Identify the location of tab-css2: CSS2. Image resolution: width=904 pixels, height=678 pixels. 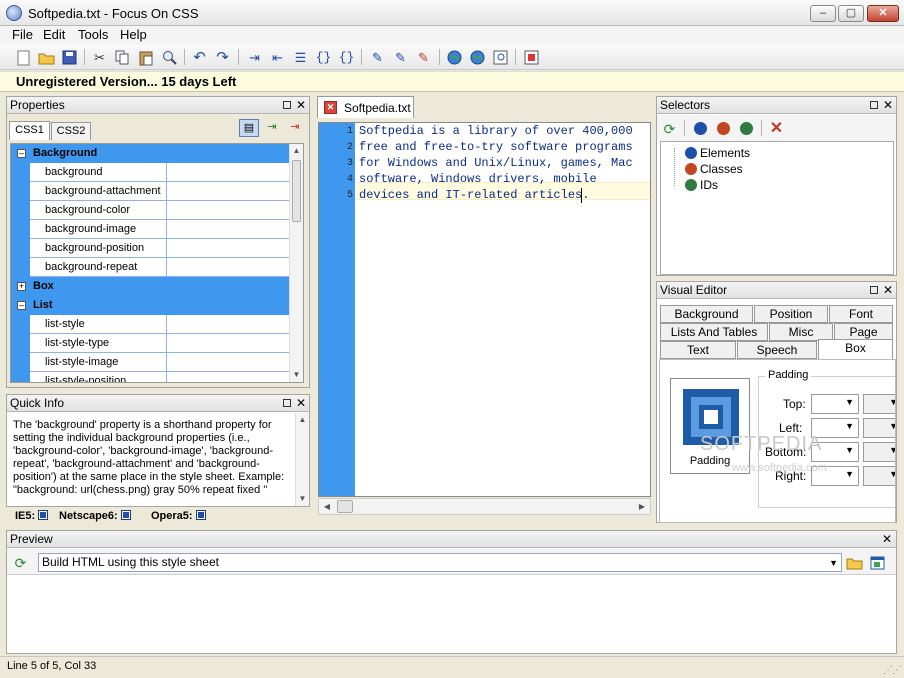
(71, 131).